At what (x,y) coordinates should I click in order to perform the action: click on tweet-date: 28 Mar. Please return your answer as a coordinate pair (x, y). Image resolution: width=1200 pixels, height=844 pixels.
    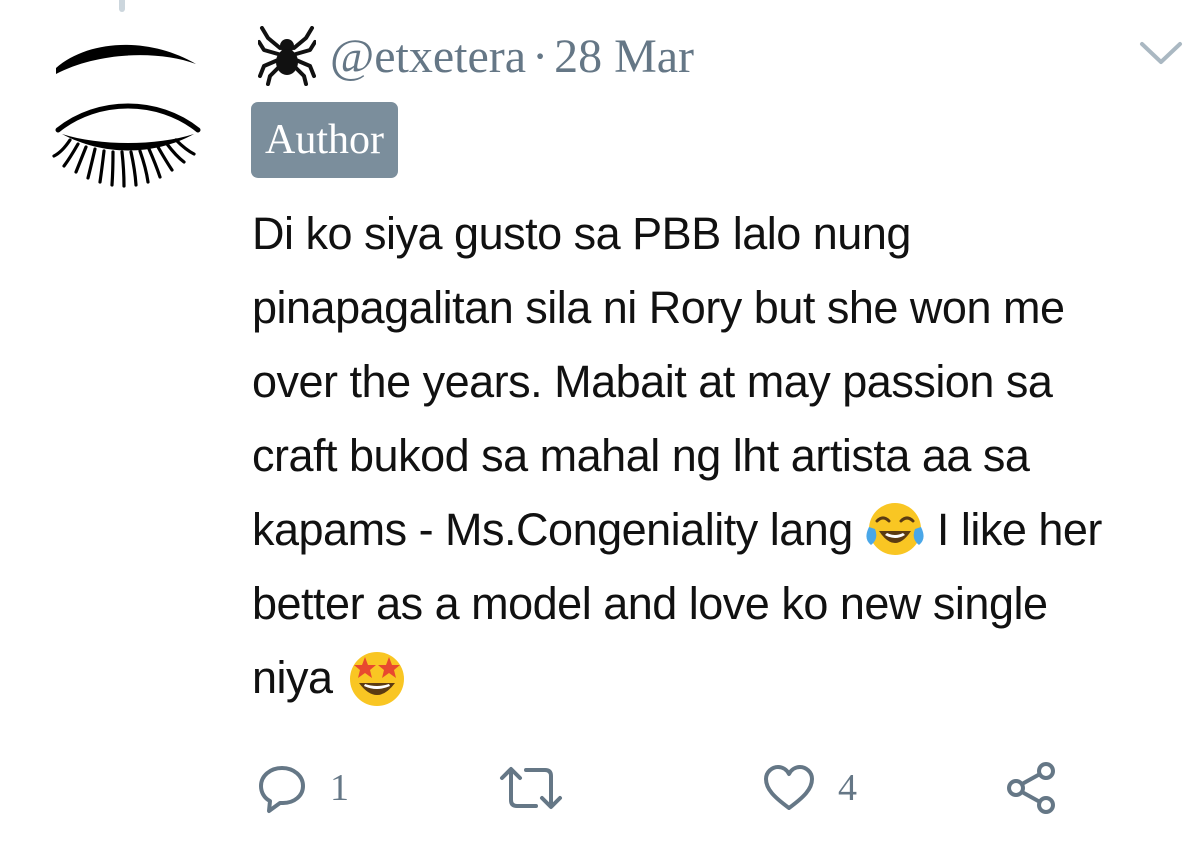
    Looking at the image, I should click on (624, 56).